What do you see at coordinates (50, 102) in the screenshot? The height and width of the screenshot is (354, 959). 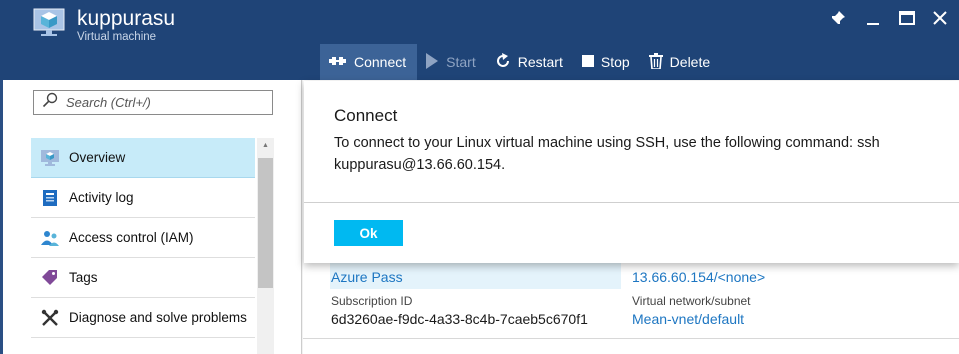 I see `search-icon` at bounding box center [50, 102].